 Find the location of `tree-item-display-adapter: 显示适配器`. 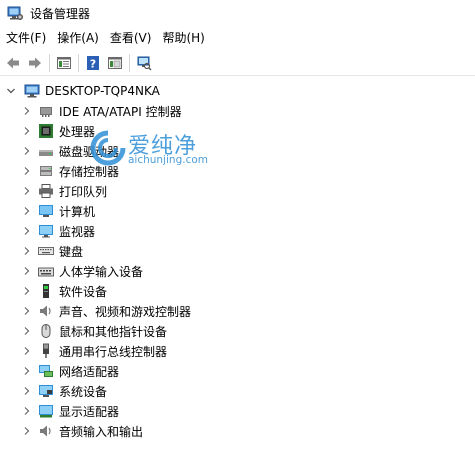

tree-item-display-adapter: 显示适配器 is located at coordinates (237, 411).